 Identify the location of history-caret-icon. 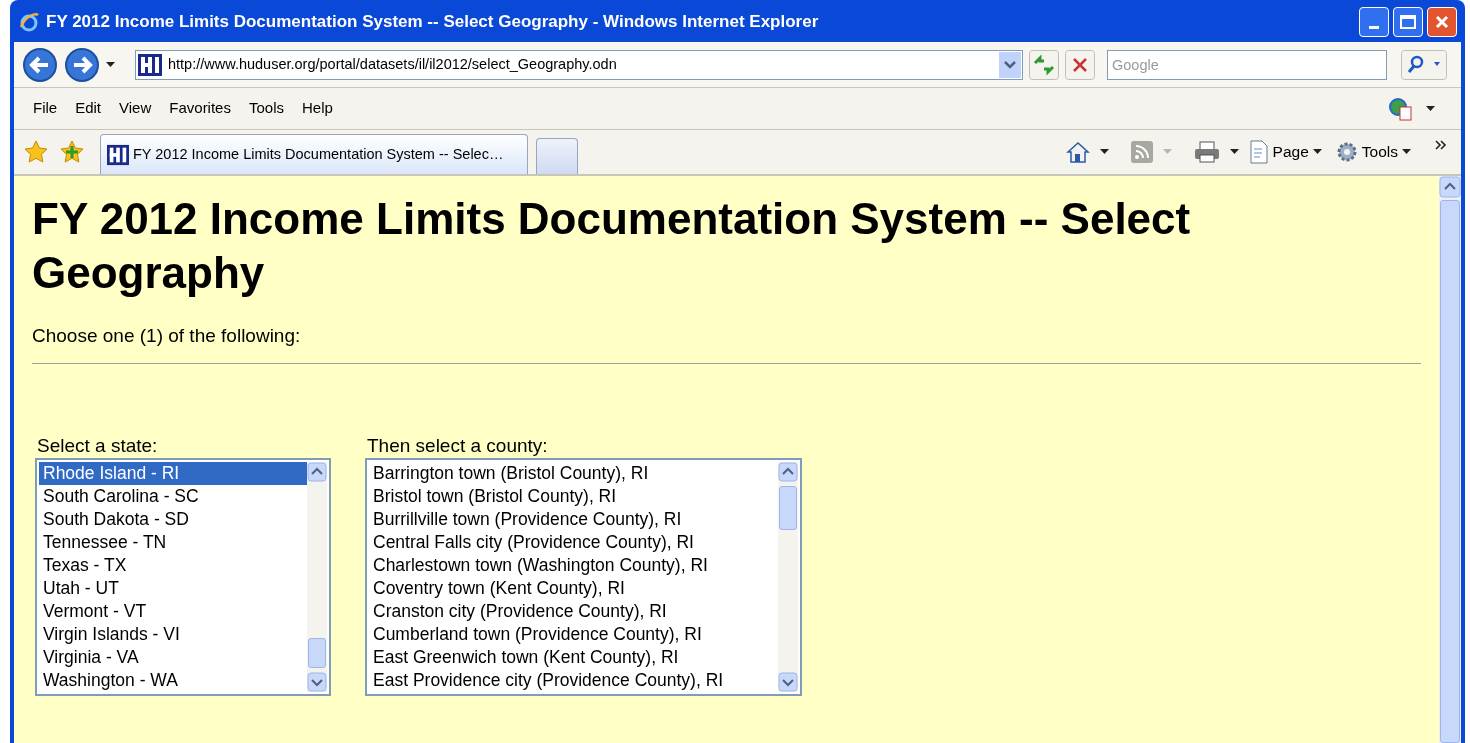
(110, 64).